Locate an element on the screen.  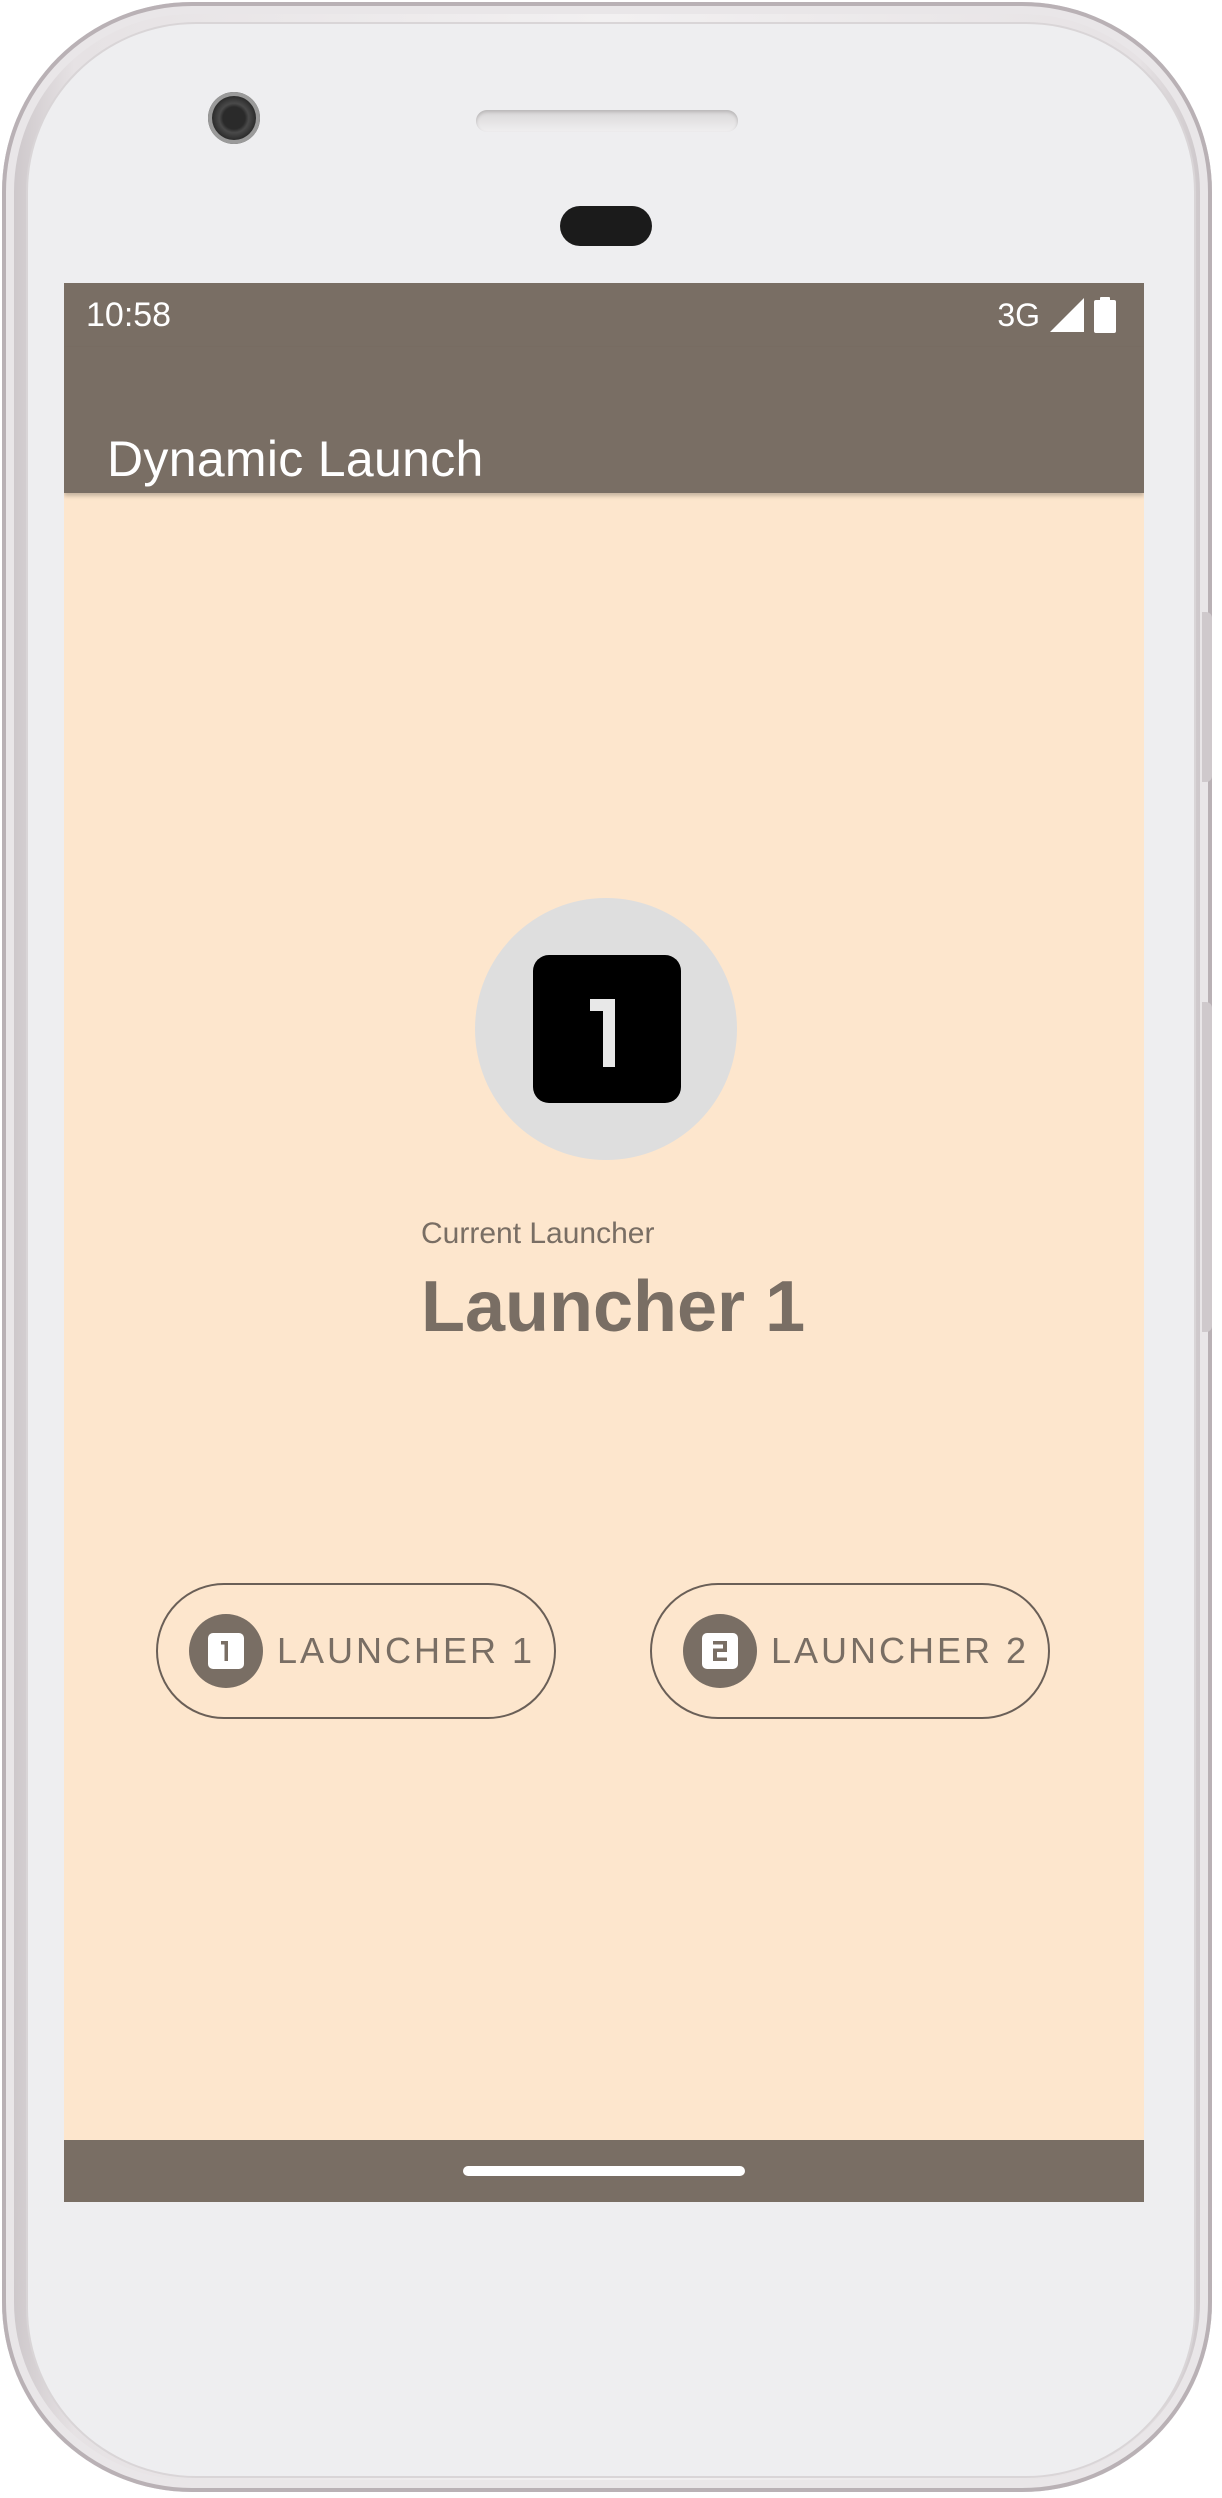
home-indicator is located at coordinates (604, 2171).